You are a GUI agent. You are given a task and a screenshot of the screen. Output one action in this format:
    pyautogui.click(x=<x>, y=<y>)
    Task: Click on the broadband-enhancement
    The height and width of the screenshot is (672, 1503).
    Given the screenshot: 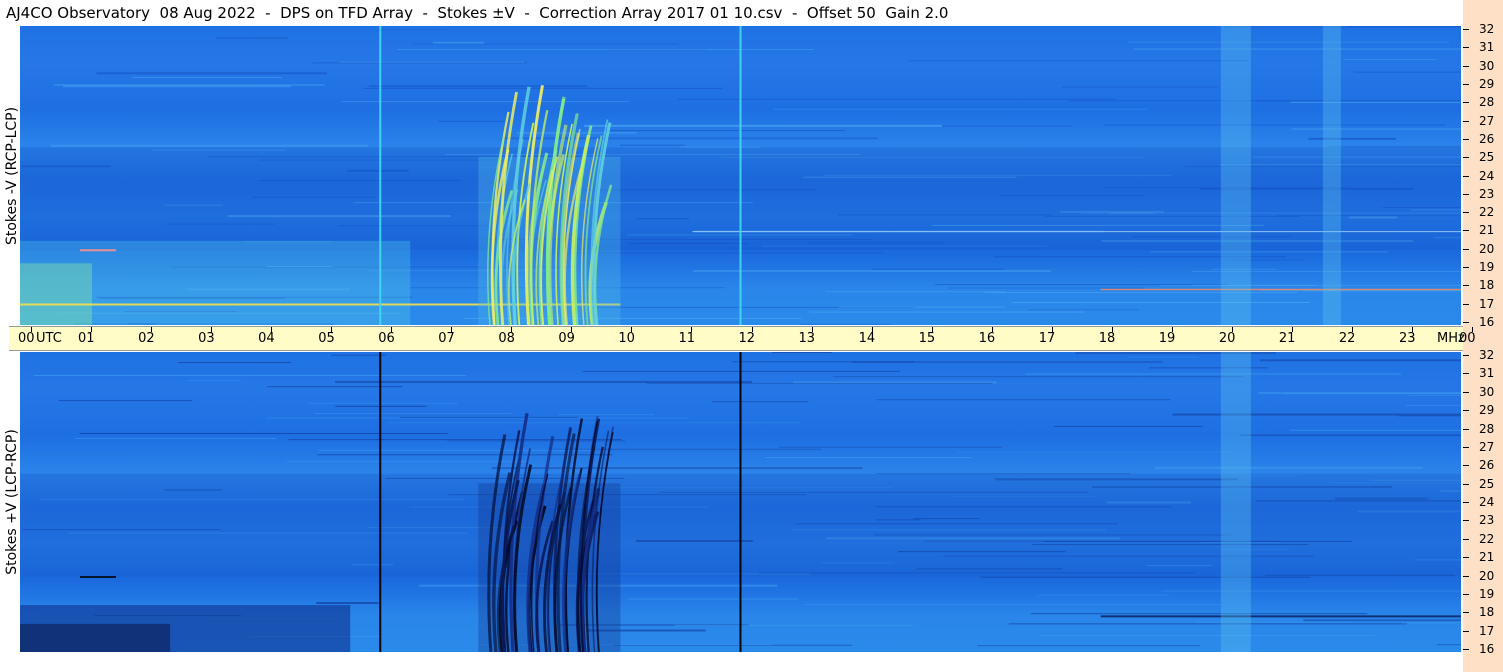 What is the action you would take?
    pyautogui.click(x=1235, y=175)
    